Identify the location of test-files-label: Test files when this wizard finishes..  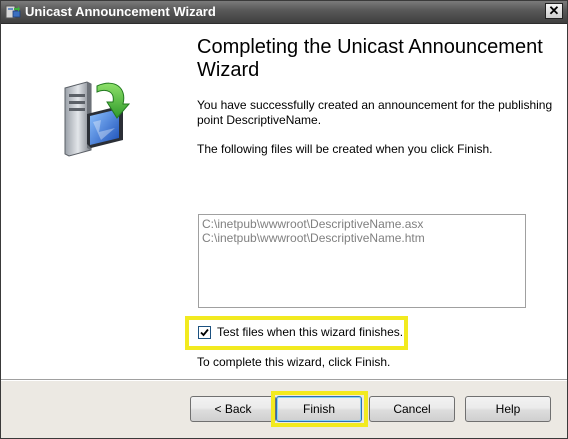
(310, 332).